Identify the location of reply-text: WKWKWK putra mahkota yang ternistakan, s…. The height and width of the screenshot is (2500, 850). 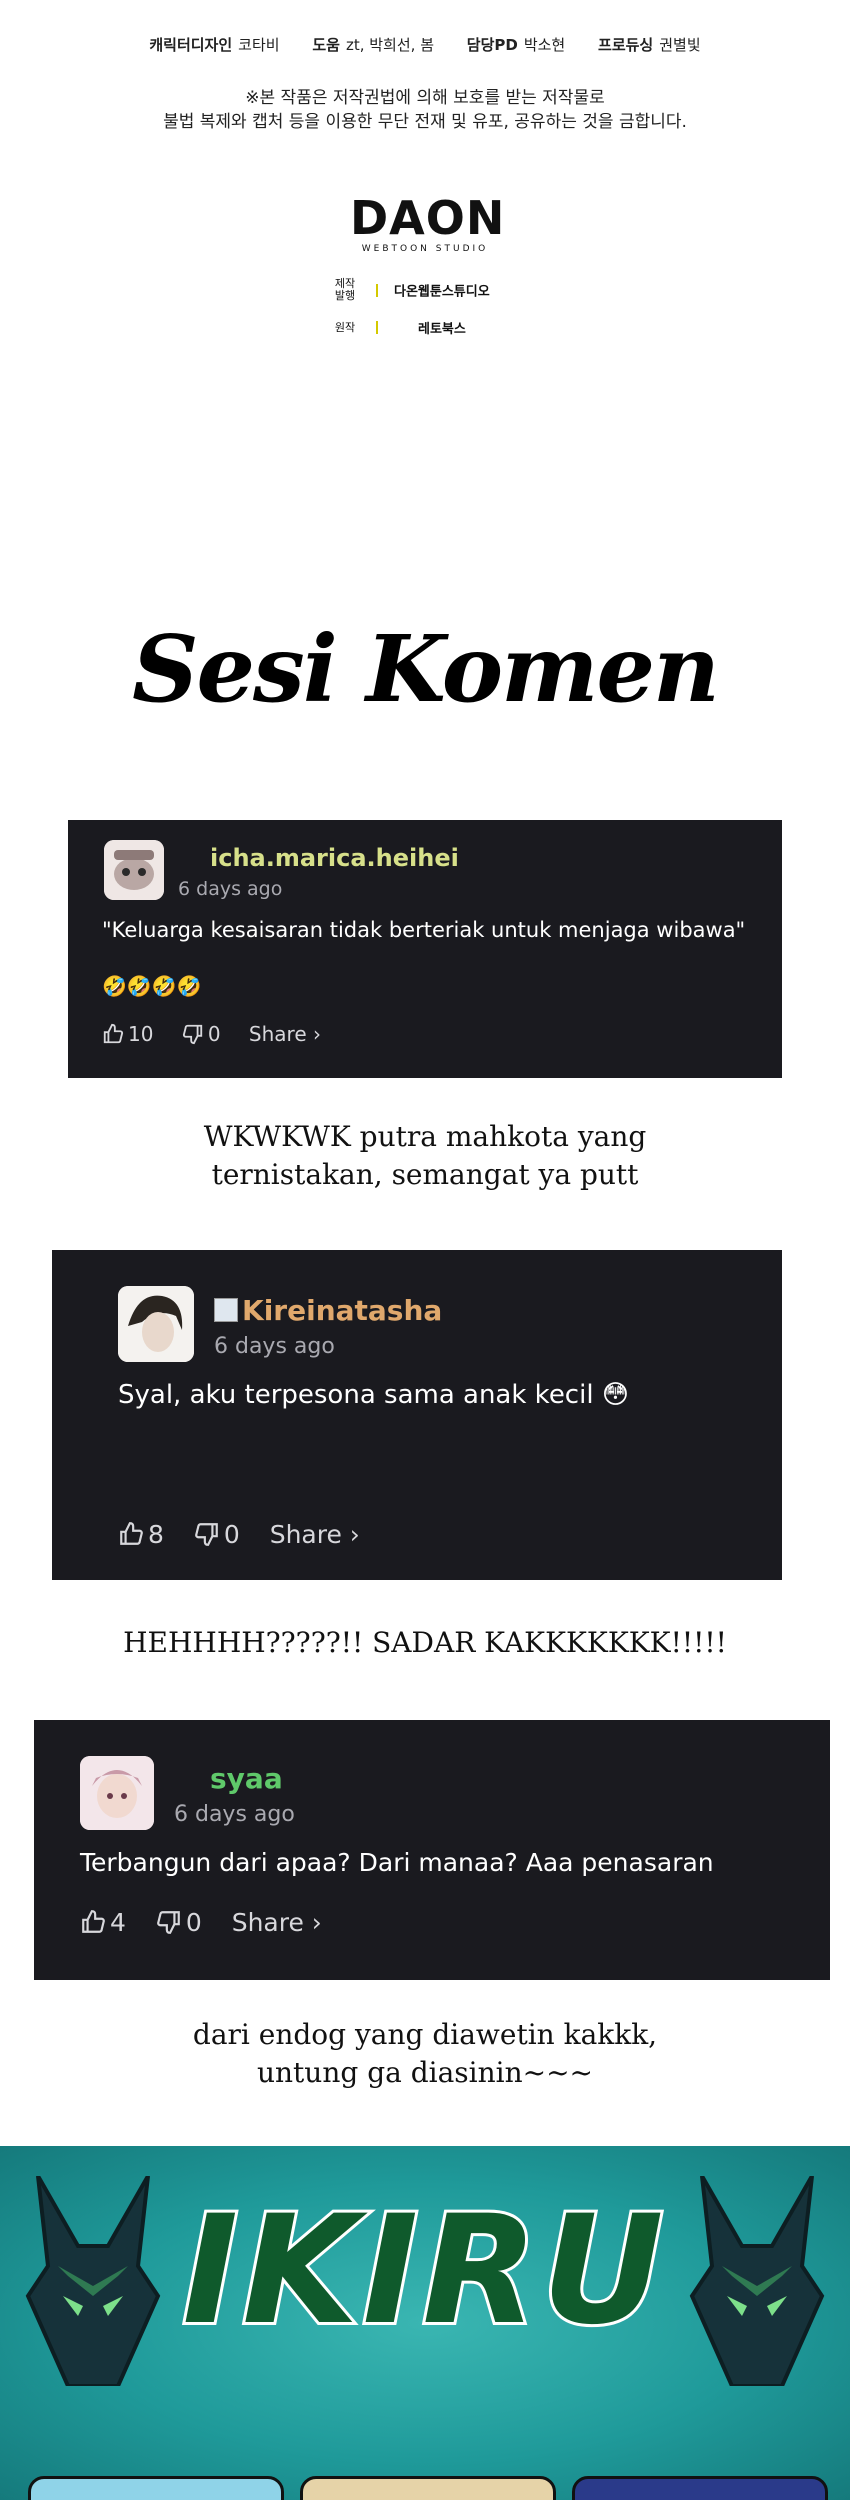
(425, 1156).